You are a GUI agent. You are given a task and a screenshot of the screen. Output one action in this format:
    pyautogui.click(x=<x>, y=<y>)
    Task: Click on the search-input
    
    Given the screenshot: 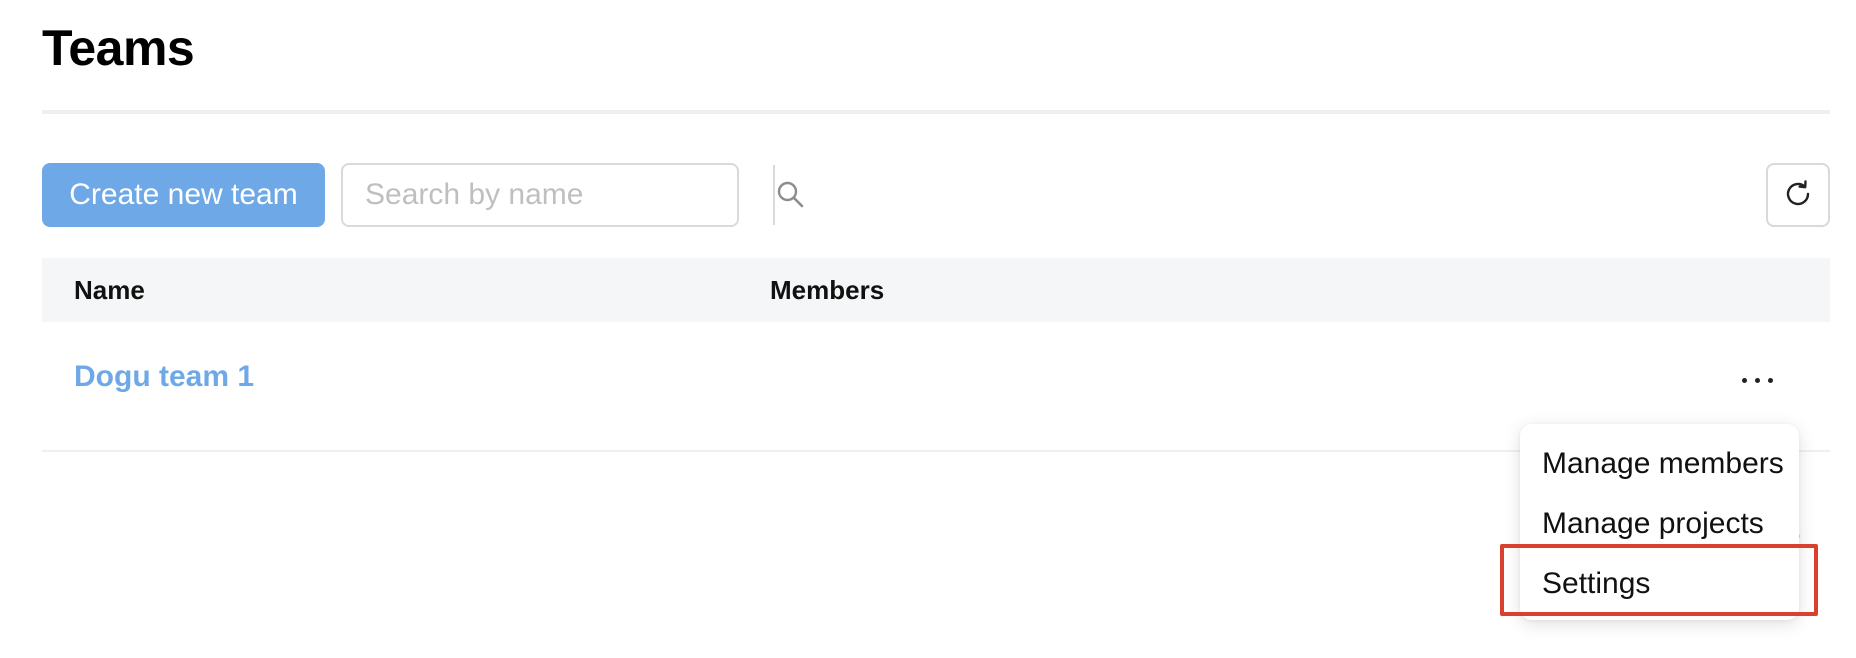 What is the action you would take?
    pyautogui.click(x=558, y=195)
    